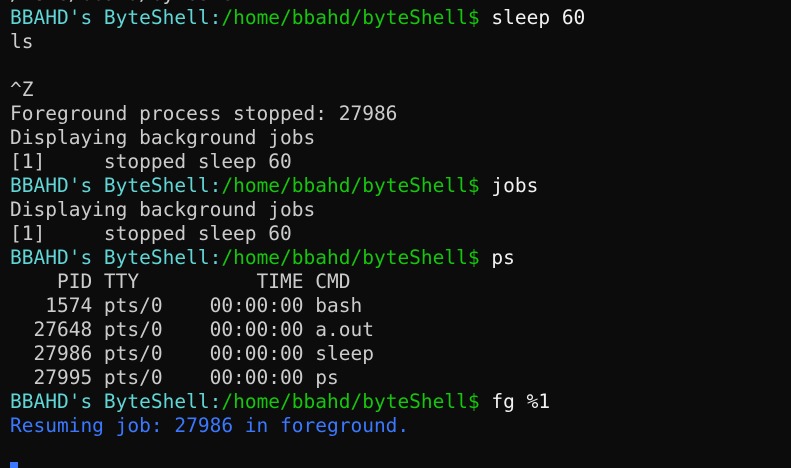 This screenshot has width=791, height=468. What do you see at coordinates (22, 41) in the screenshot?
I see `output-text: ls` at bounding box center [22, 41].